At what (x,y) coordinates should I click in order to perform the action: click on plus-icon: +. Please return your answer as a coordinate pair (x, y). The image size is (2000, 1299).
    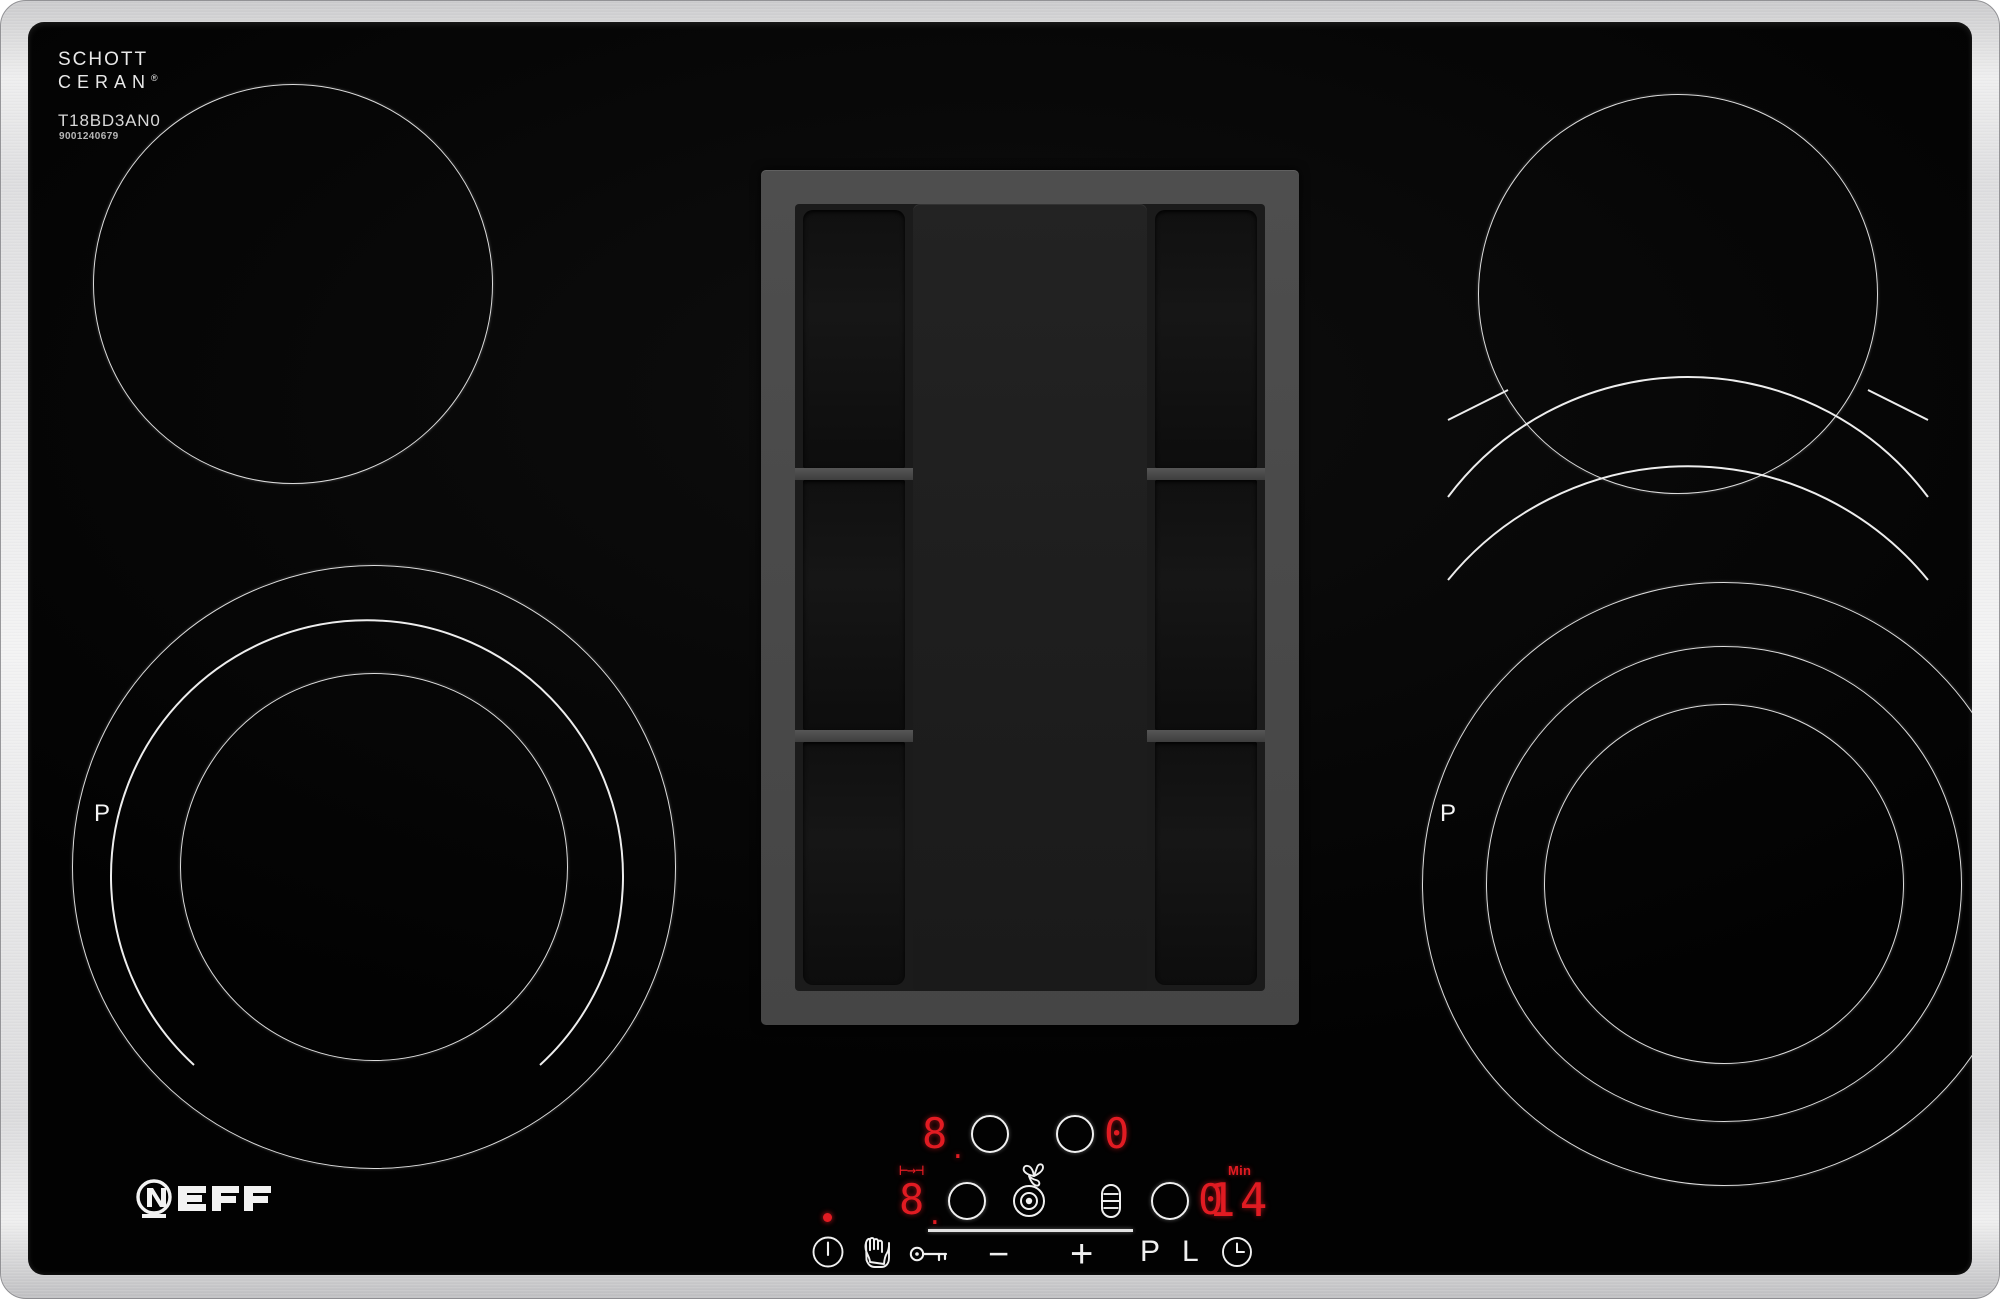
    Looking at the image, I should click on (1081, 1254).